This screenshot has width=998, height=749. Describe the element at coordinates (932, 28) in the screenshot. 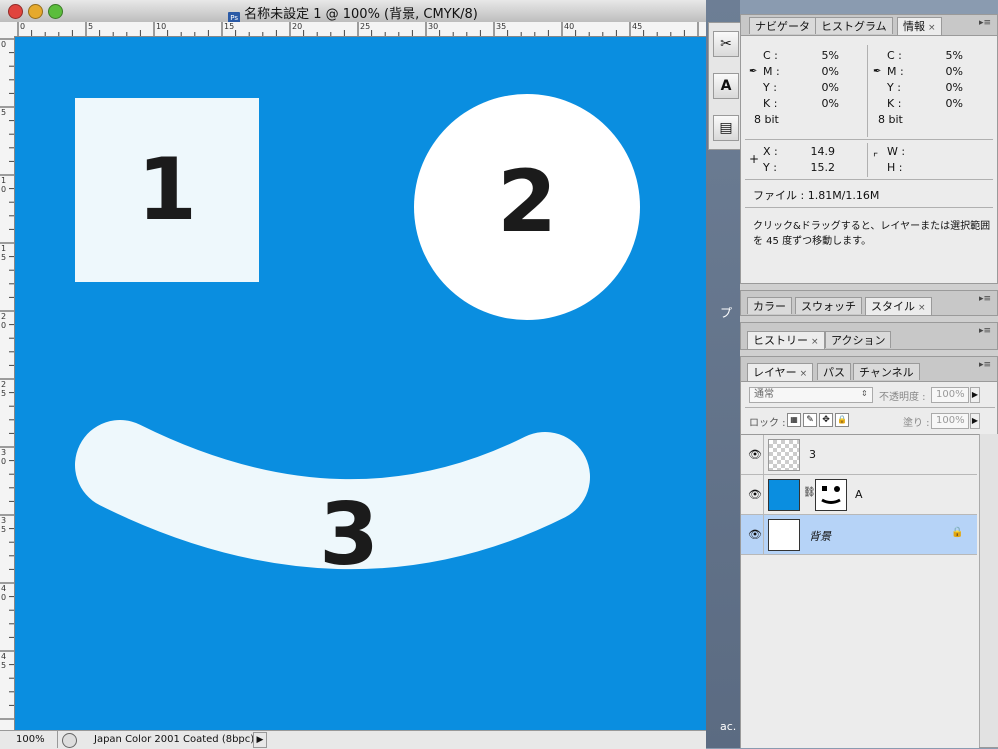

I see `close-tab-icon: ×` at that location.